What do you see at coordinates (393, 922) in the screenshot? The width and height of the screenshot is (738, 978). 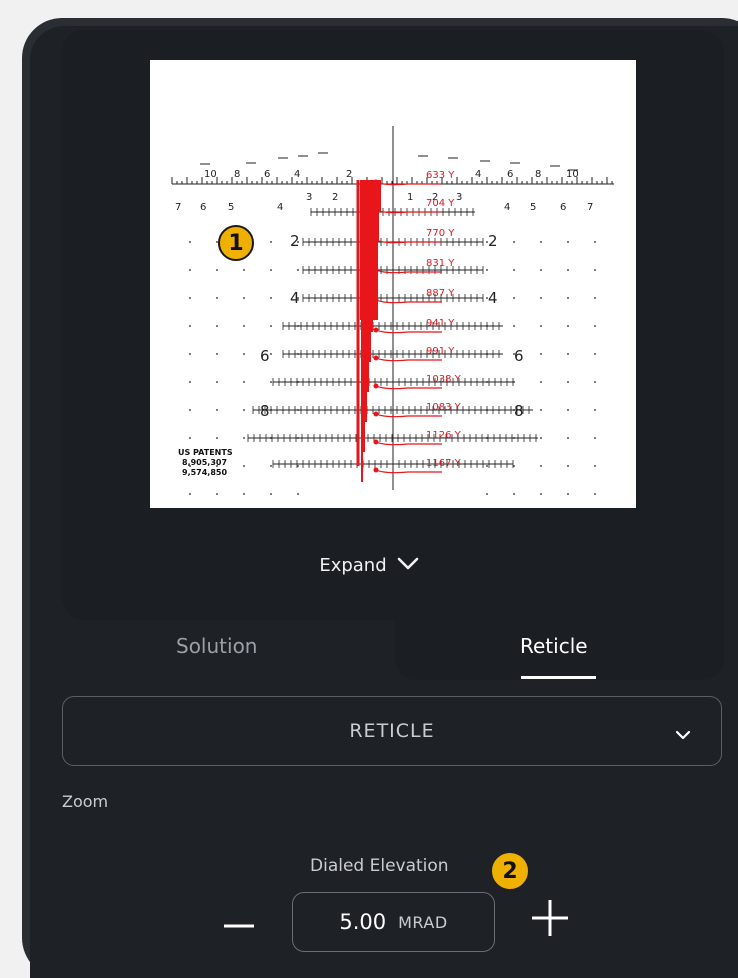 I see `elevation-input: 5.00 MRAD` at bounding box center [393, 922].